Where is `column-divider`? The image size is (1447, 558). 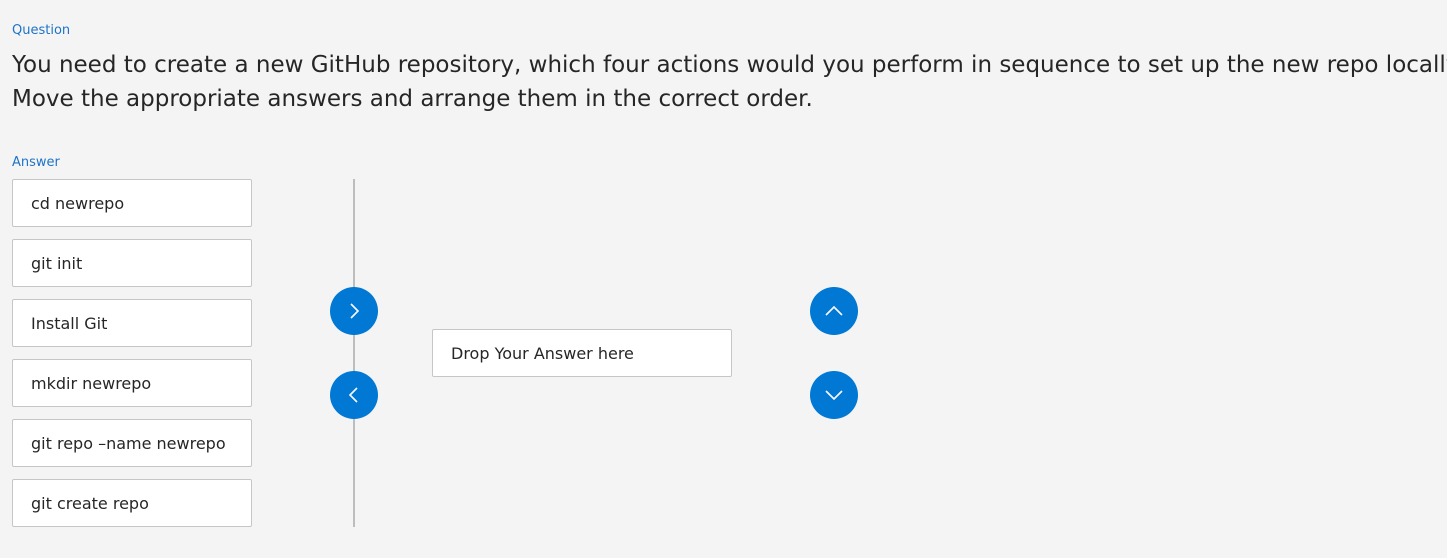 column-divider is located at coordinates (354, 353).